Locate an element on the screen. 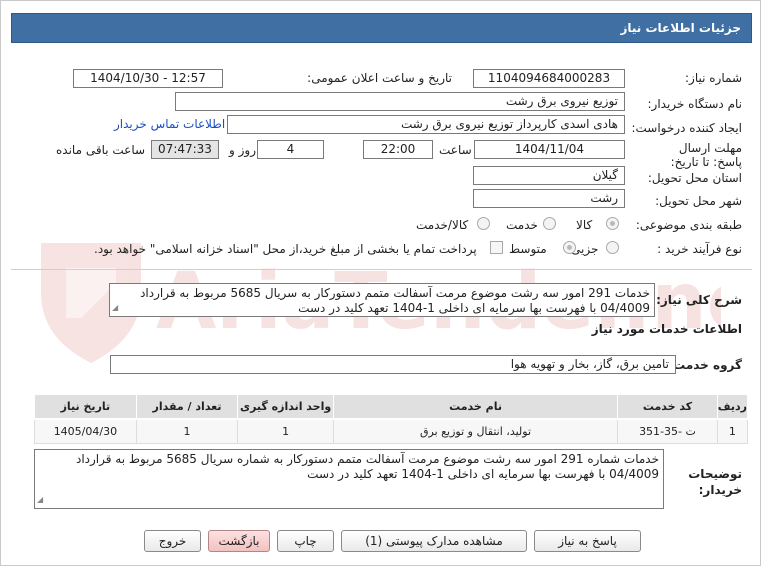 The width and height of the screenshot is (761, 566). announce-date-field: 1404/10/30 - 12:57 is located at coordinates (148, 78).